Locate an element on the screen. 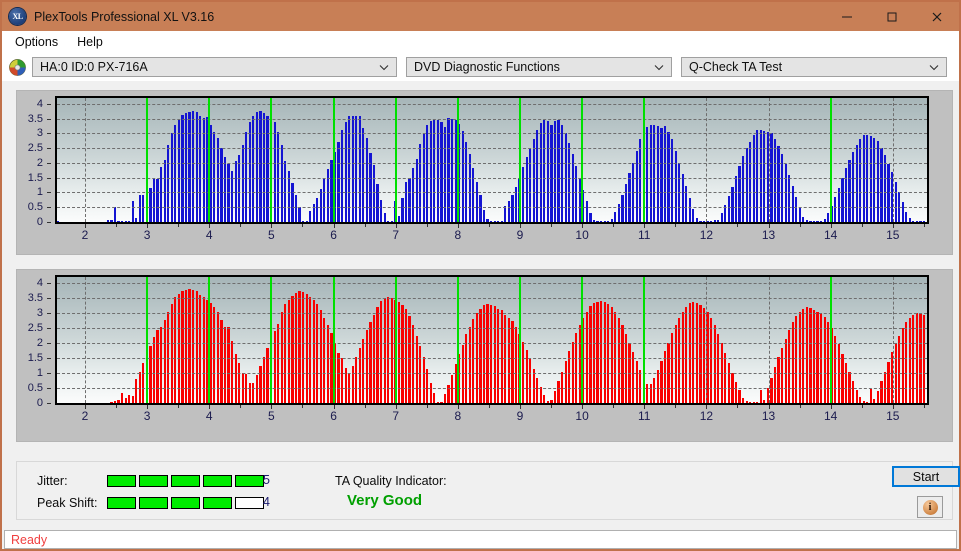  maximize-icon is located at coordinates (891, 16).